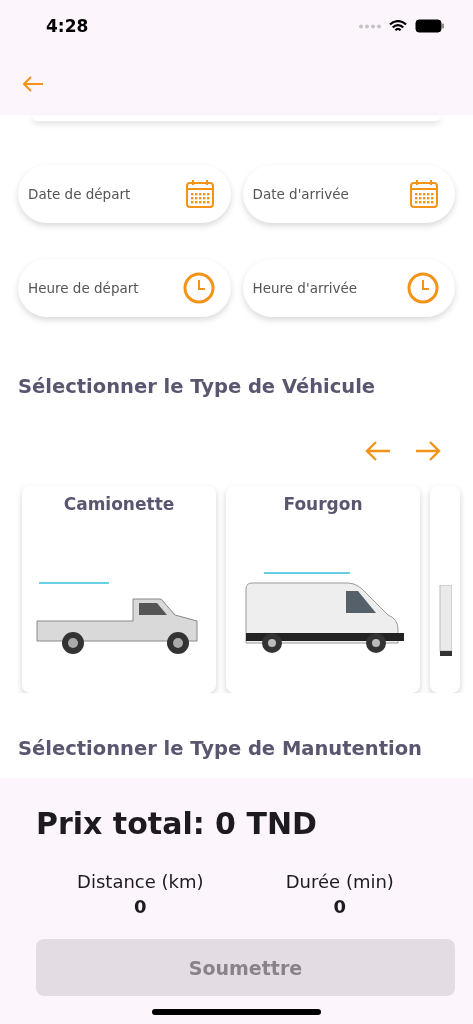  What do you see at coordinates (339, 881) in the screenshot?
I see `stat-label: Durée (min)` at bounding box center [339, 881].